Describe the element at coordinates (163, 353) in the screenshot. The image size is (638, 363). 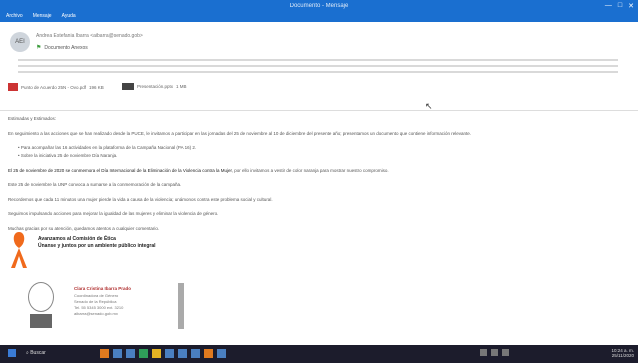
I see `taskbar-apps` at that location.